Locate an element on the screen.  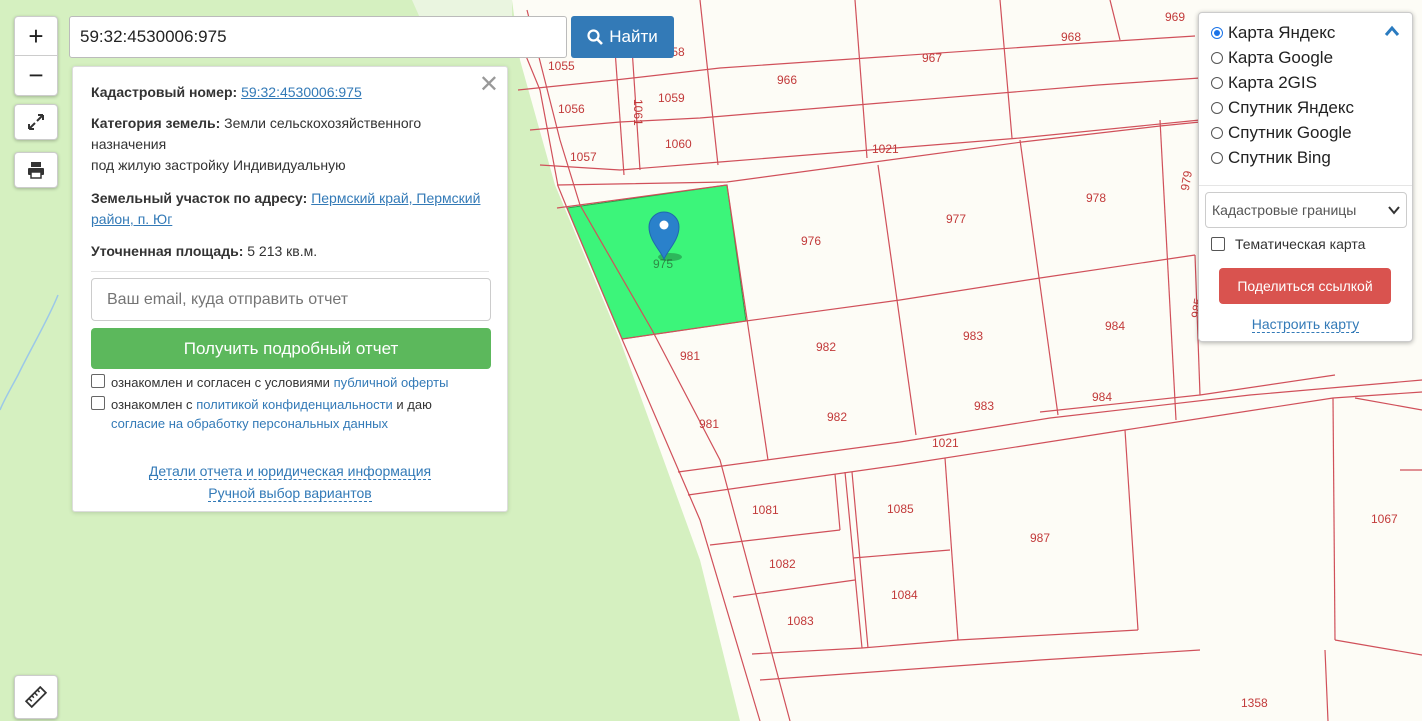
details-link: Детали отчета и юридическая информация is located at coordinates (290, 471).